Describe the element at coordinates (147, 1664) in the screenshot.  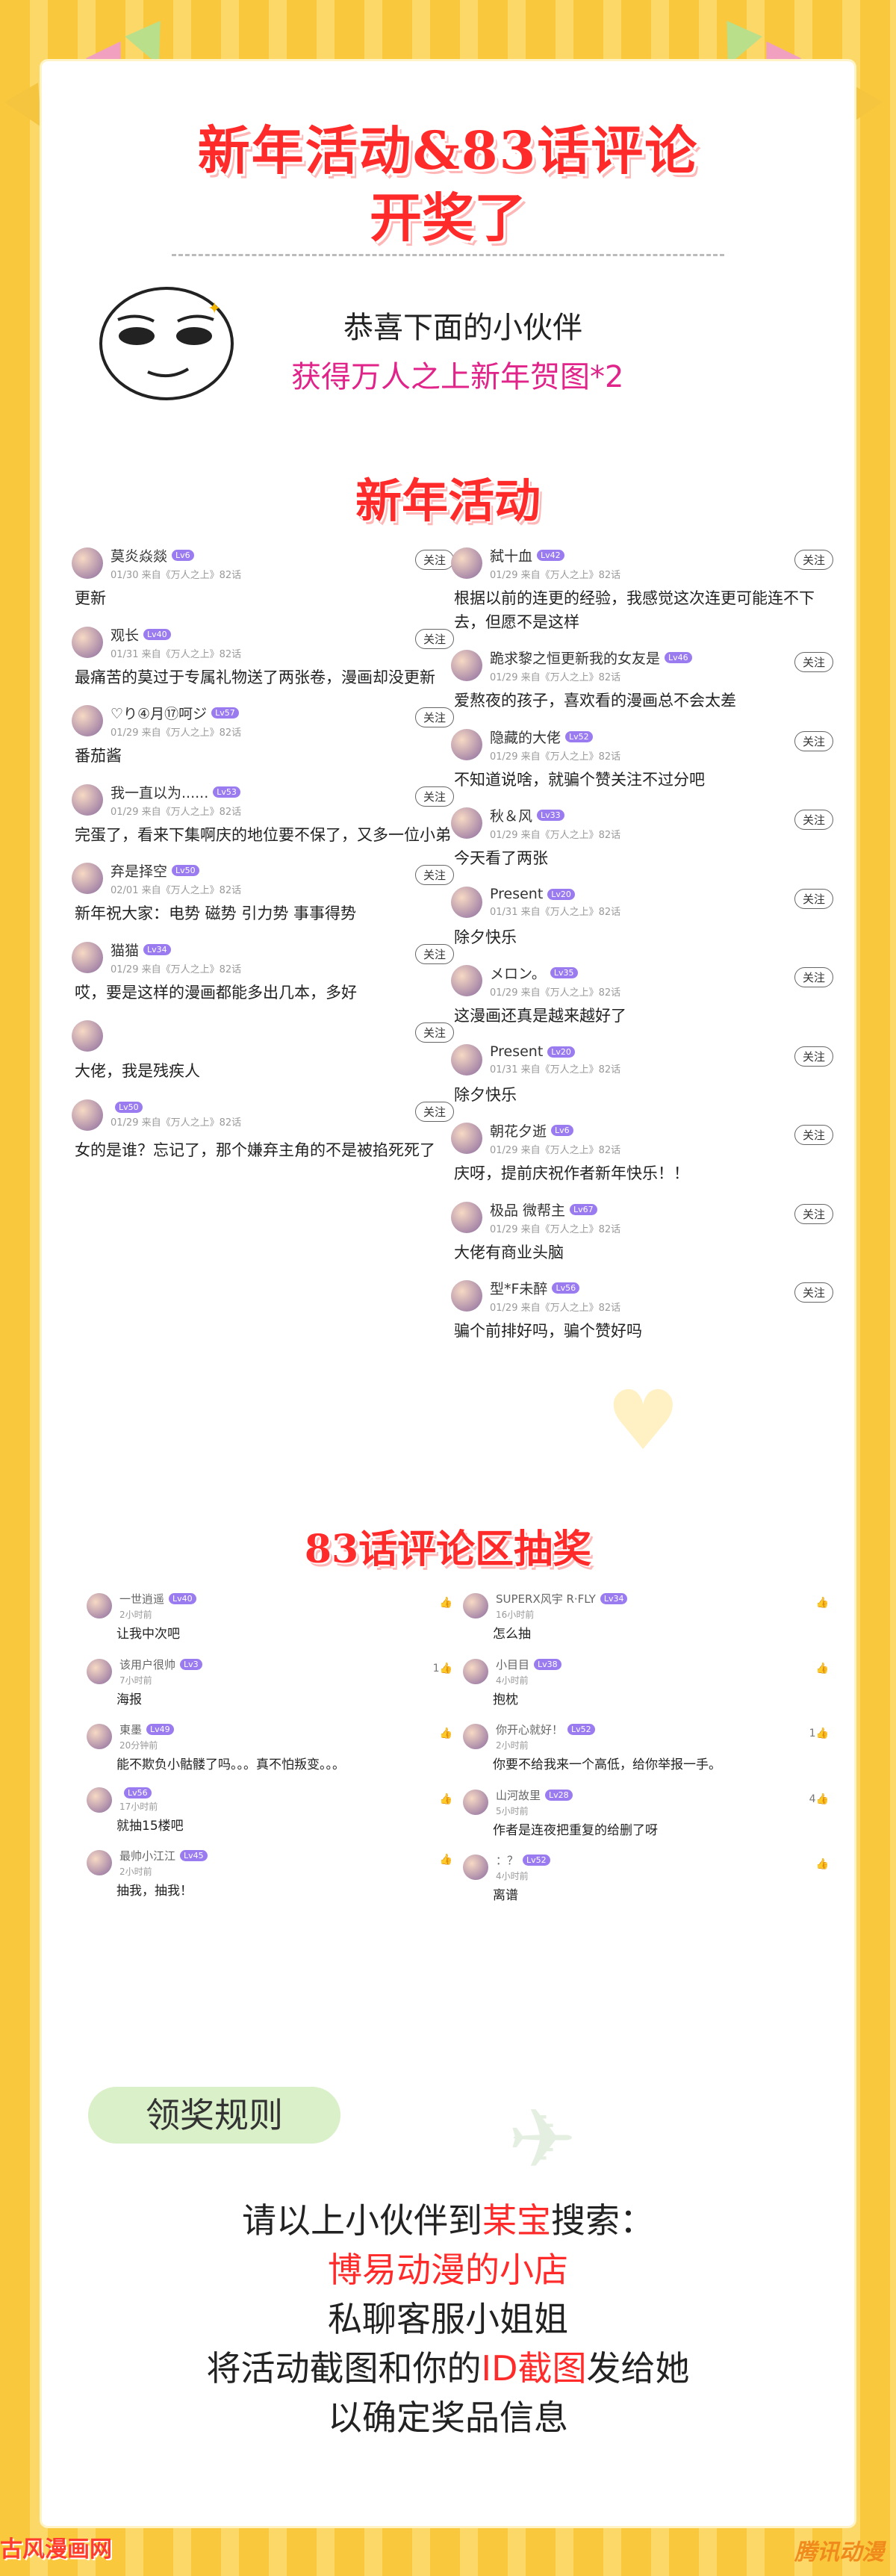
I see `username: 该用户很帅` at that location.